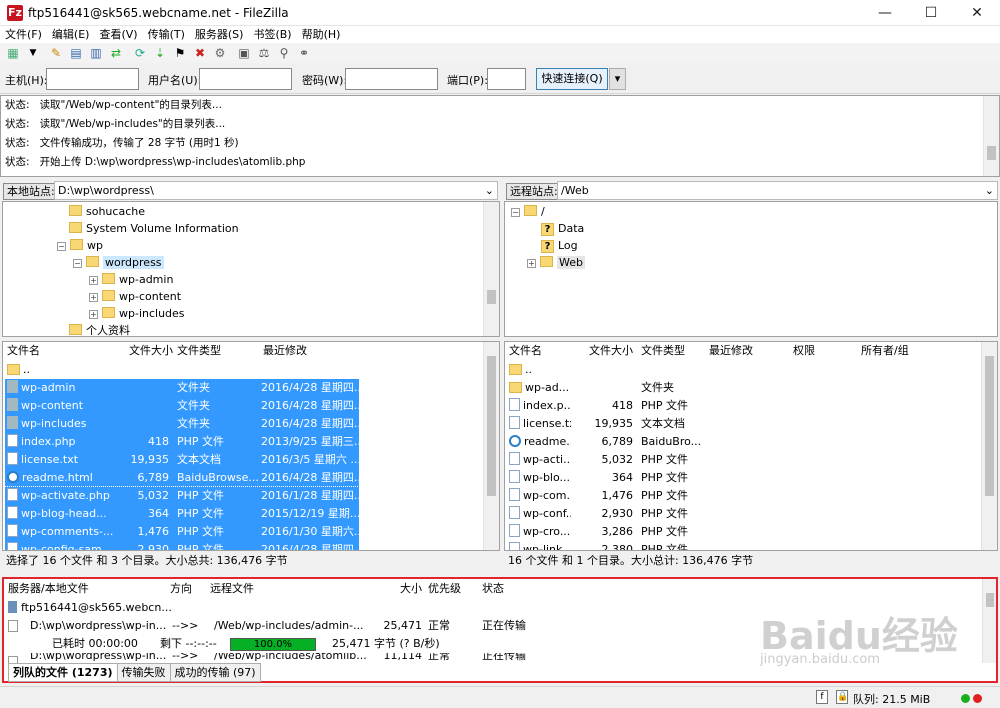  What do you see at coordinates (245, 79) in the screenshot?
I see `username-input` at bounding box center [245, 79].